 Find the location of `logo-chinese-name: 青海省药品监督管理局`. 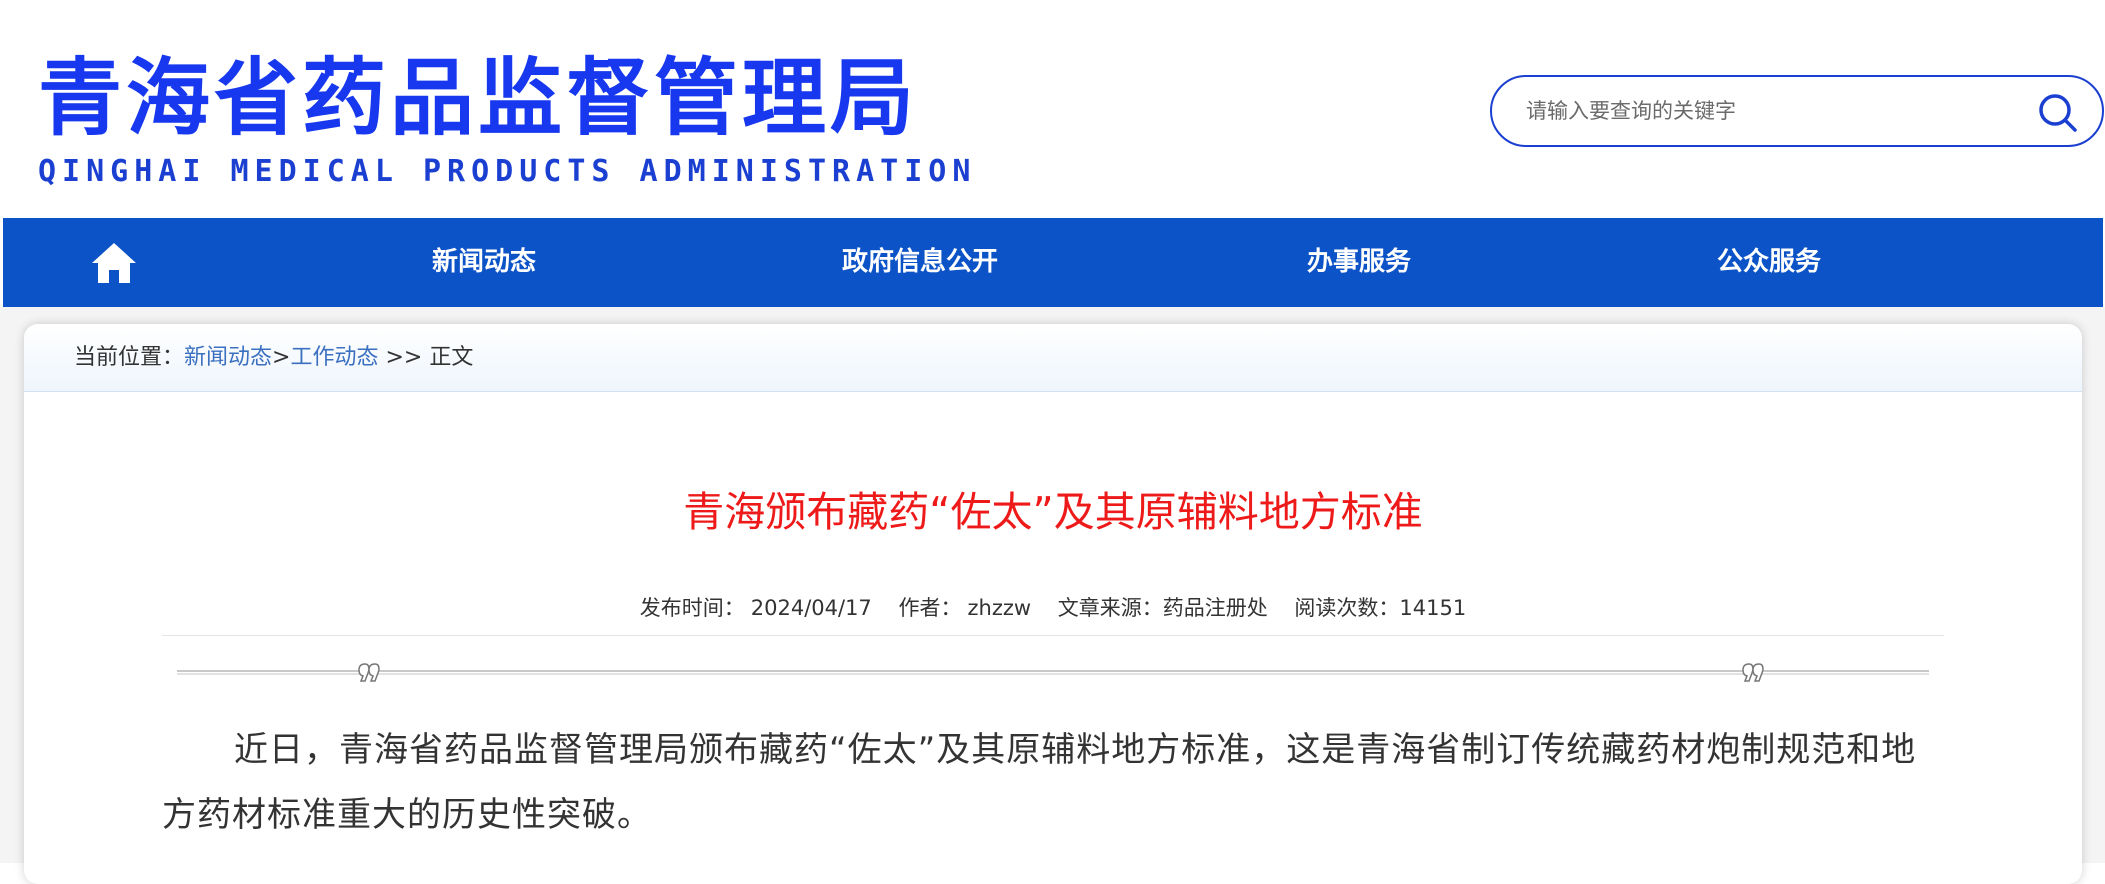

logo-chinese-name: 青海省药品监督管理局 is located at coordinates (478, 98).